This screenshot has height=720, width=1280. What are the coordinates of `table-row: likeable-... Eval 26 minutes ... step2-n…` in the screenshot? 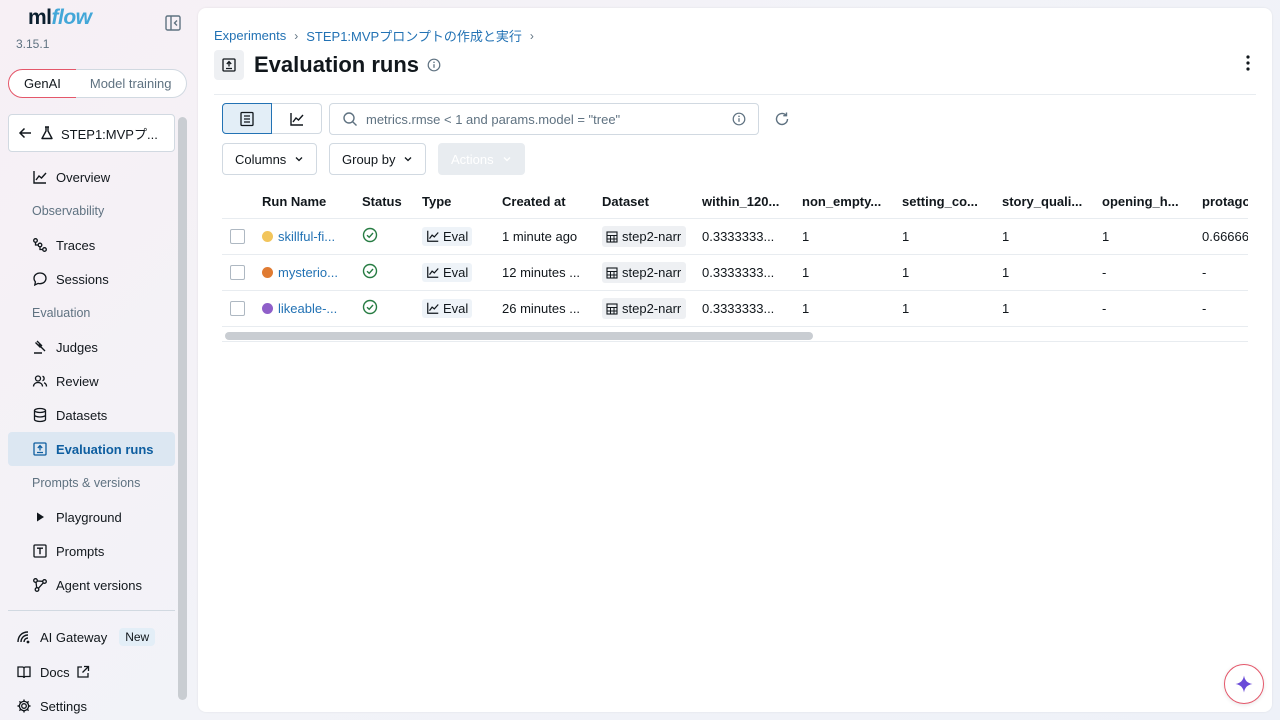 It's located at (735, 309).